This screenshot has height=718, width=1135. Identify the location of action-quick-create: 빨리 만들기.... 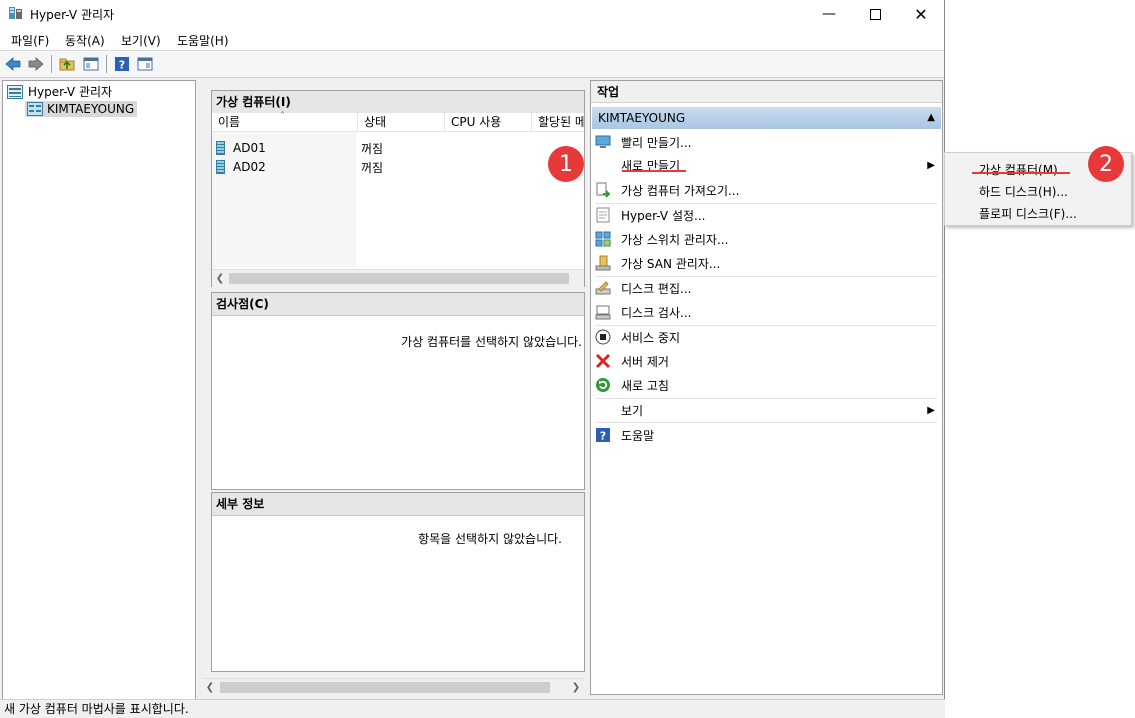
(766, 142).